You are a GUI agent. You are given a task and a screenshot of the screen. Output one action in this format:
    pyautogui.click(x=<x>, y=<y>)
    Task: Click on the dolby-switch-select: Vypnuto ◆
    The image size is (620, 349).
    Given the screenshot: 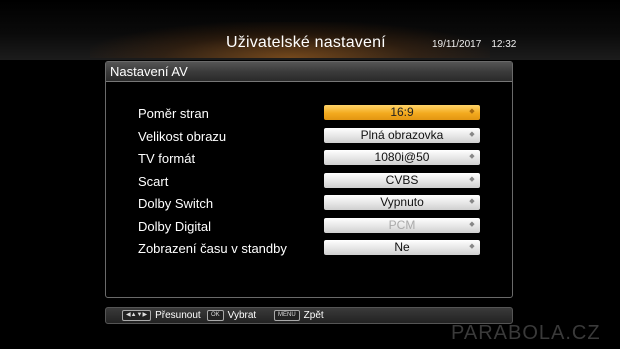 What is the action you would take?
    pyautogui.click(x=402, y=202)
    